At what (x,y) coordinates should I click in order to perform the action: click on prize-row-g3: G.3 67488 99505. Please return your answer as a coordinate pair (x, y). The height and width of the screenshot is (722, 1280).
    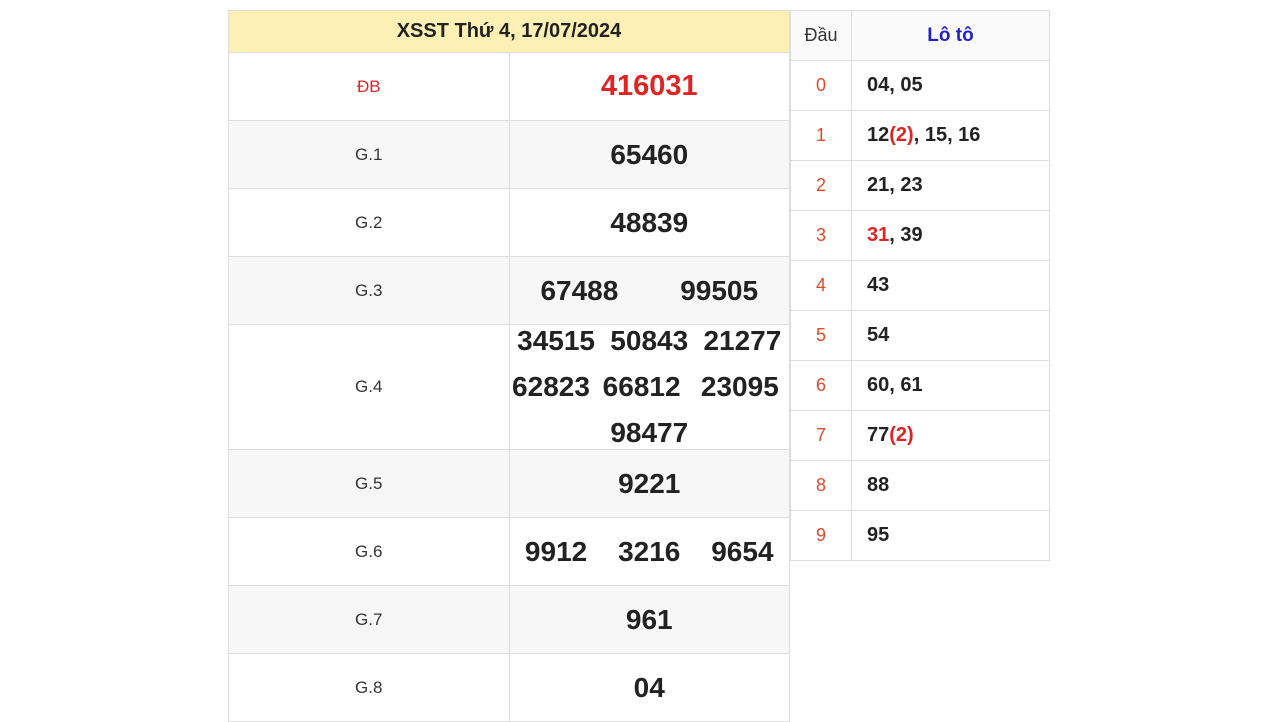
    Looking at the image, I should click on (509, 290).